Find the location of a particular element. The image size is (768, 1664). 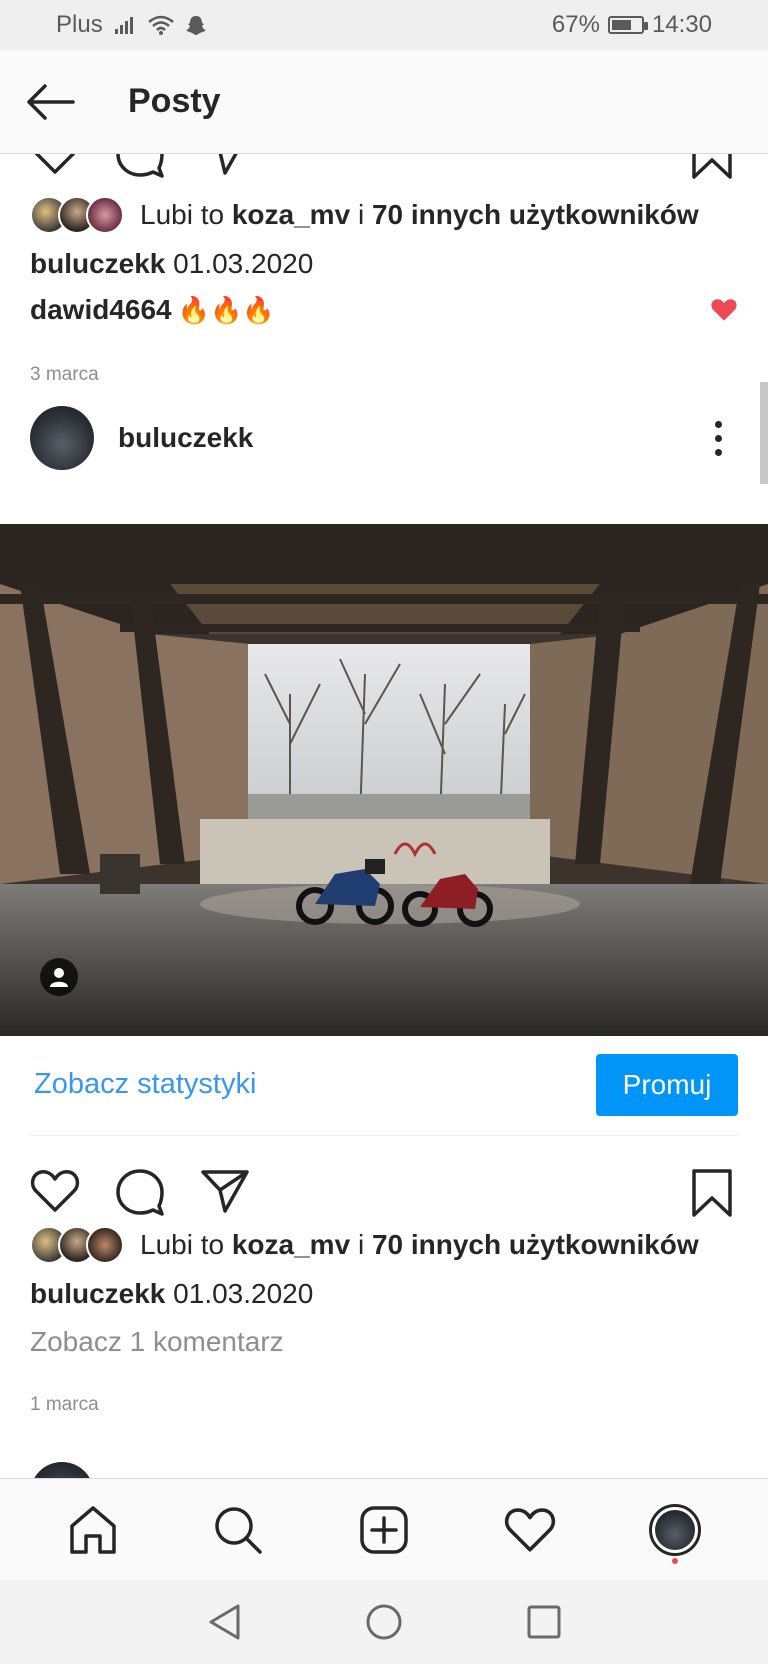

app-header: Posty is located at coordinates (384, 102).